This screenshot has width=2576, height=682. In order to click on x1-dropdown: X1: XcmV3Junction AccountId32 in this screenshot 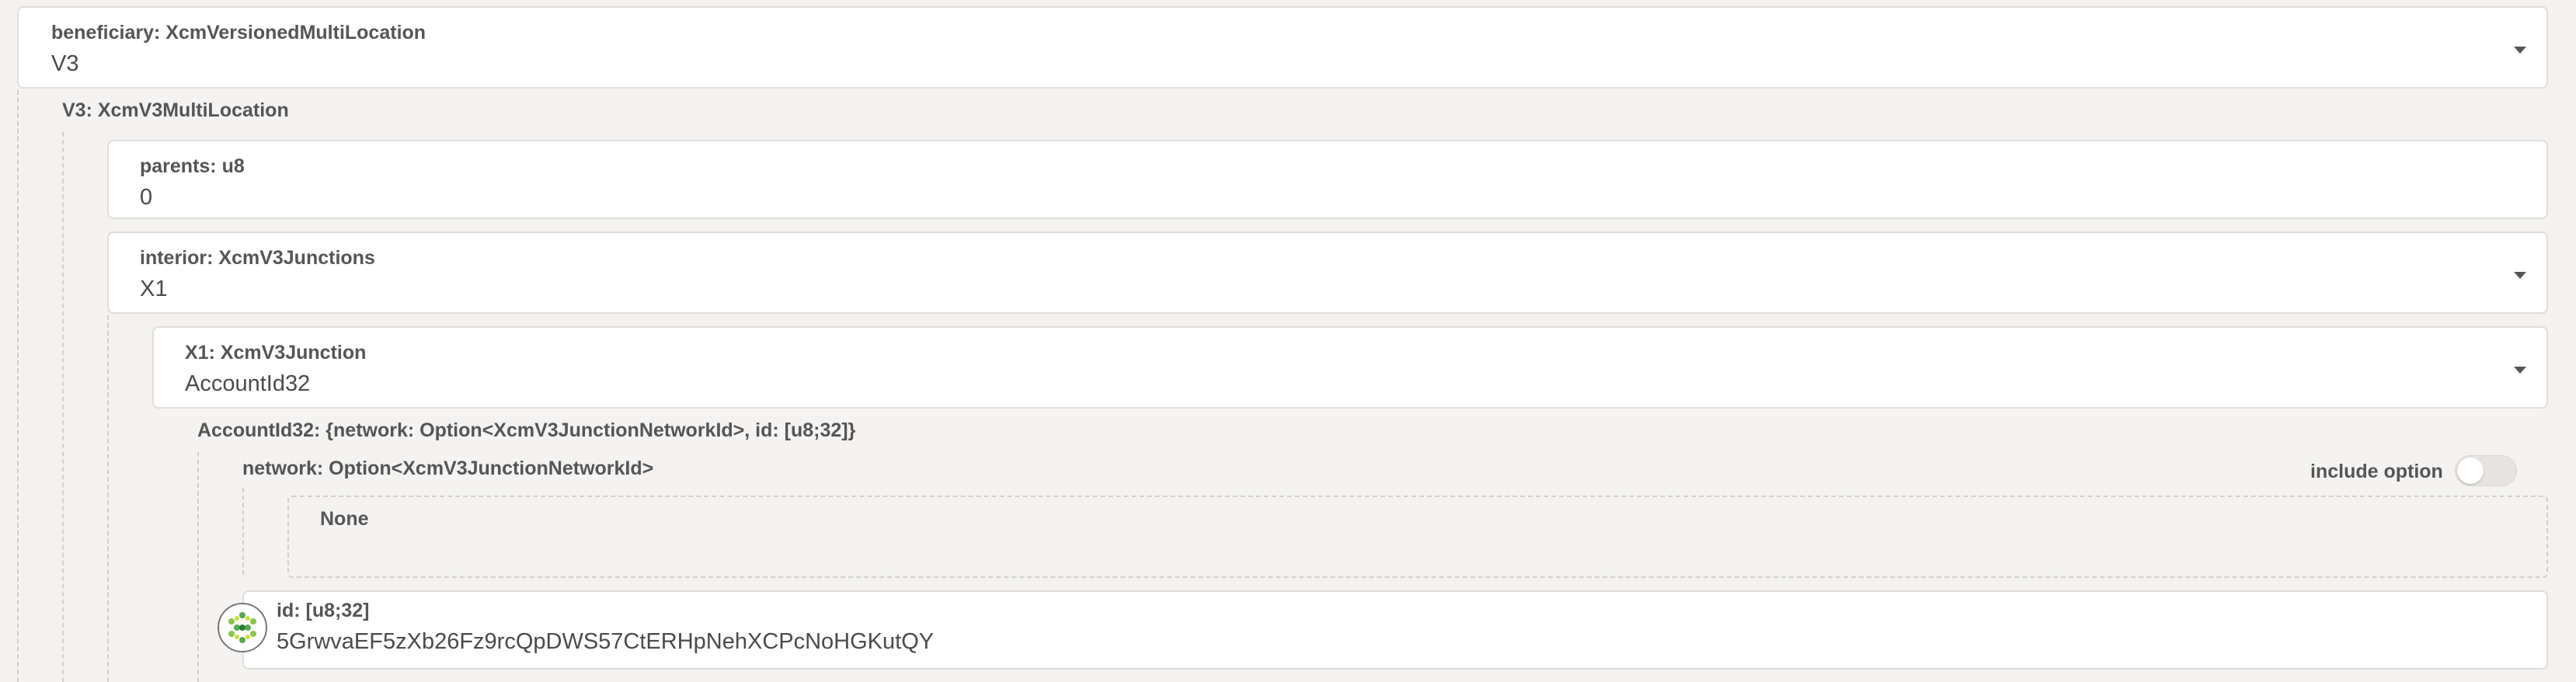, I will do `click(1350, 367)`.